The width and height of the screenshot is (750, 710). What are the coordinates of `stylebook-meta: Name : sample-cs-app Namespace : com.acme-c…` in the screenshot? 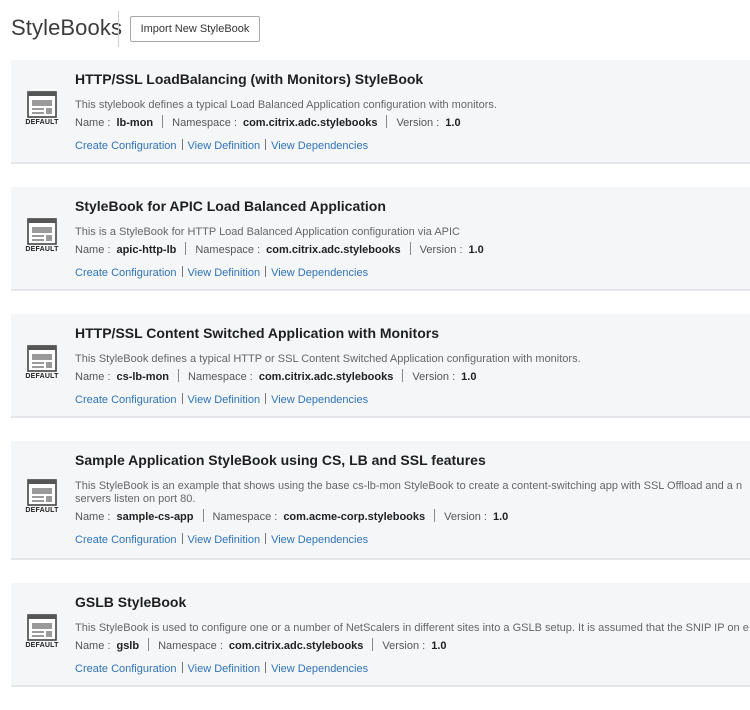 It's located at (412, 517).